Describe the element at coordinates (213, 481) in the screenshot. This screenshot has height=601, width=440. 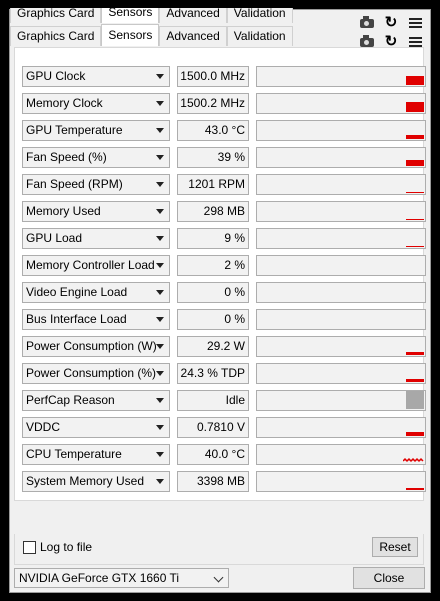
I see `sensor-value: 3398 MB` at that location.